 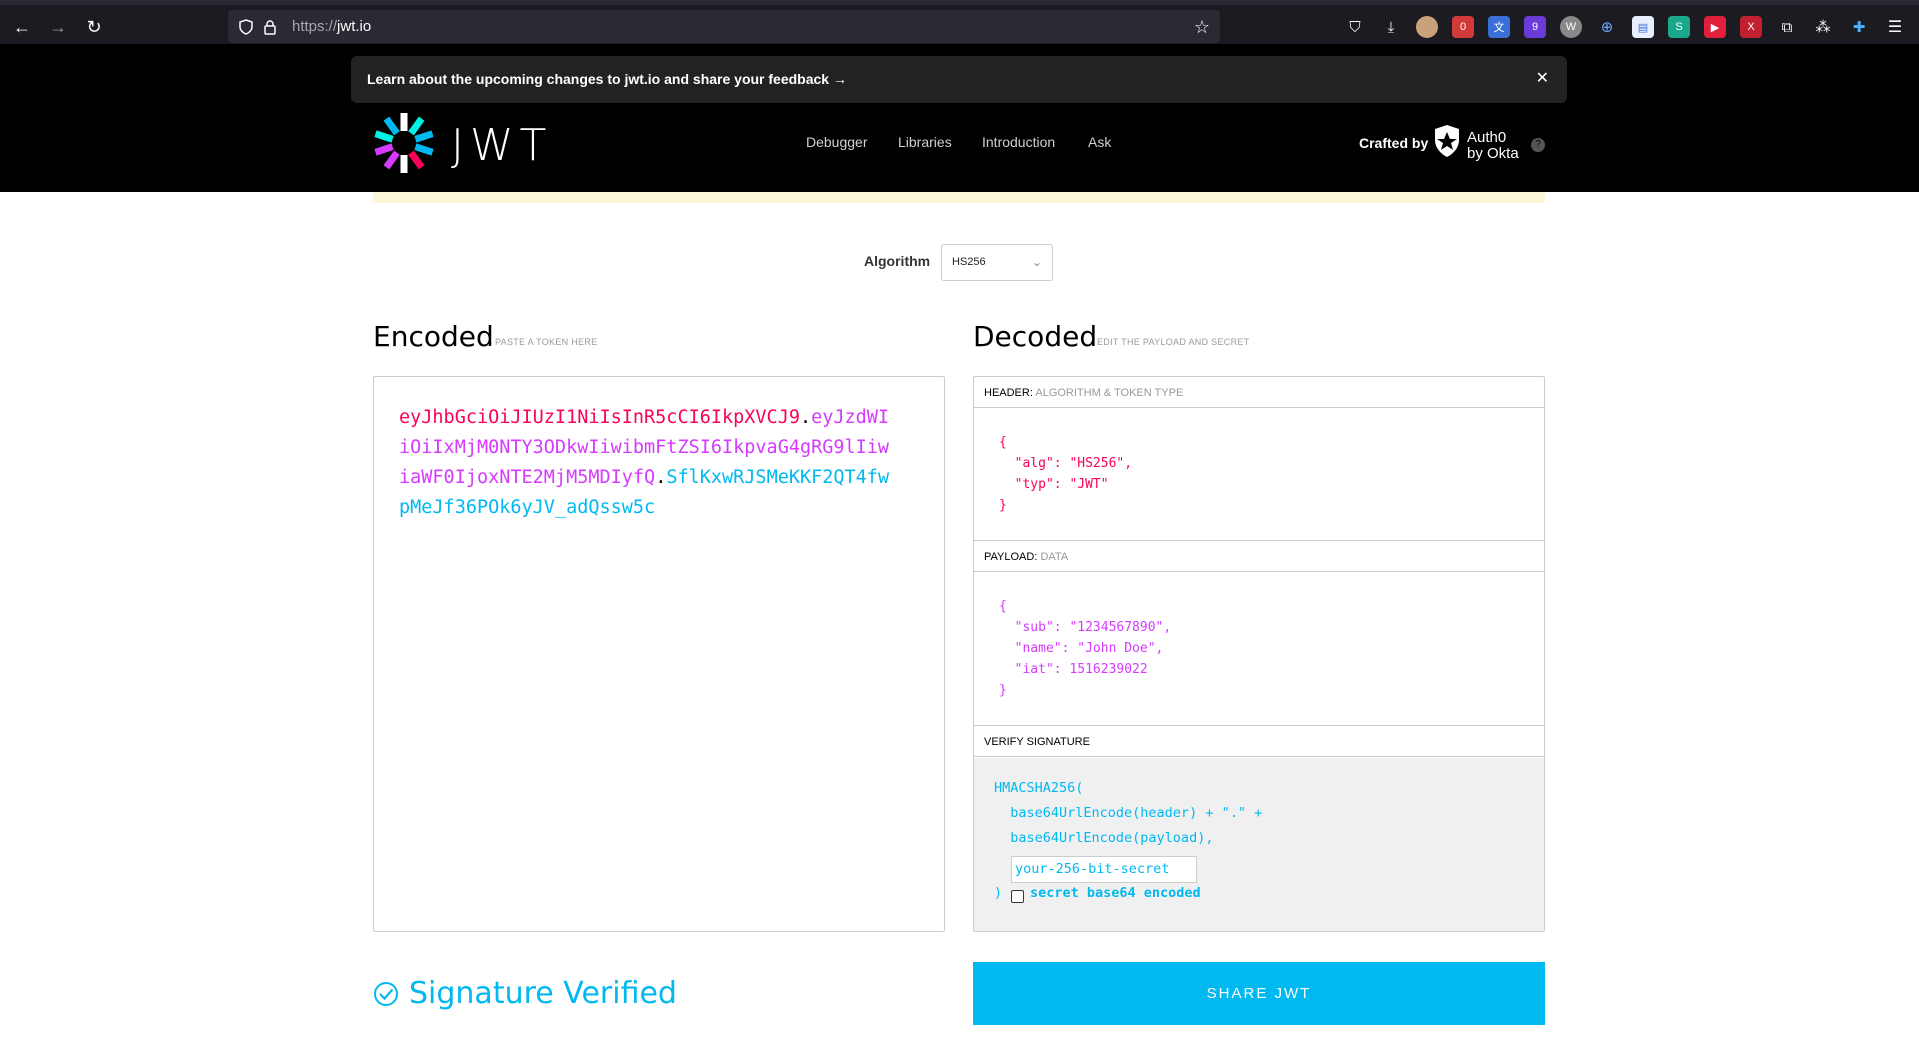 I want to click on token-header-part: eyJhbGciOiJIUzI1NiIsInR5cCI6IkpXVCJ9, so click(x=599, y=417).